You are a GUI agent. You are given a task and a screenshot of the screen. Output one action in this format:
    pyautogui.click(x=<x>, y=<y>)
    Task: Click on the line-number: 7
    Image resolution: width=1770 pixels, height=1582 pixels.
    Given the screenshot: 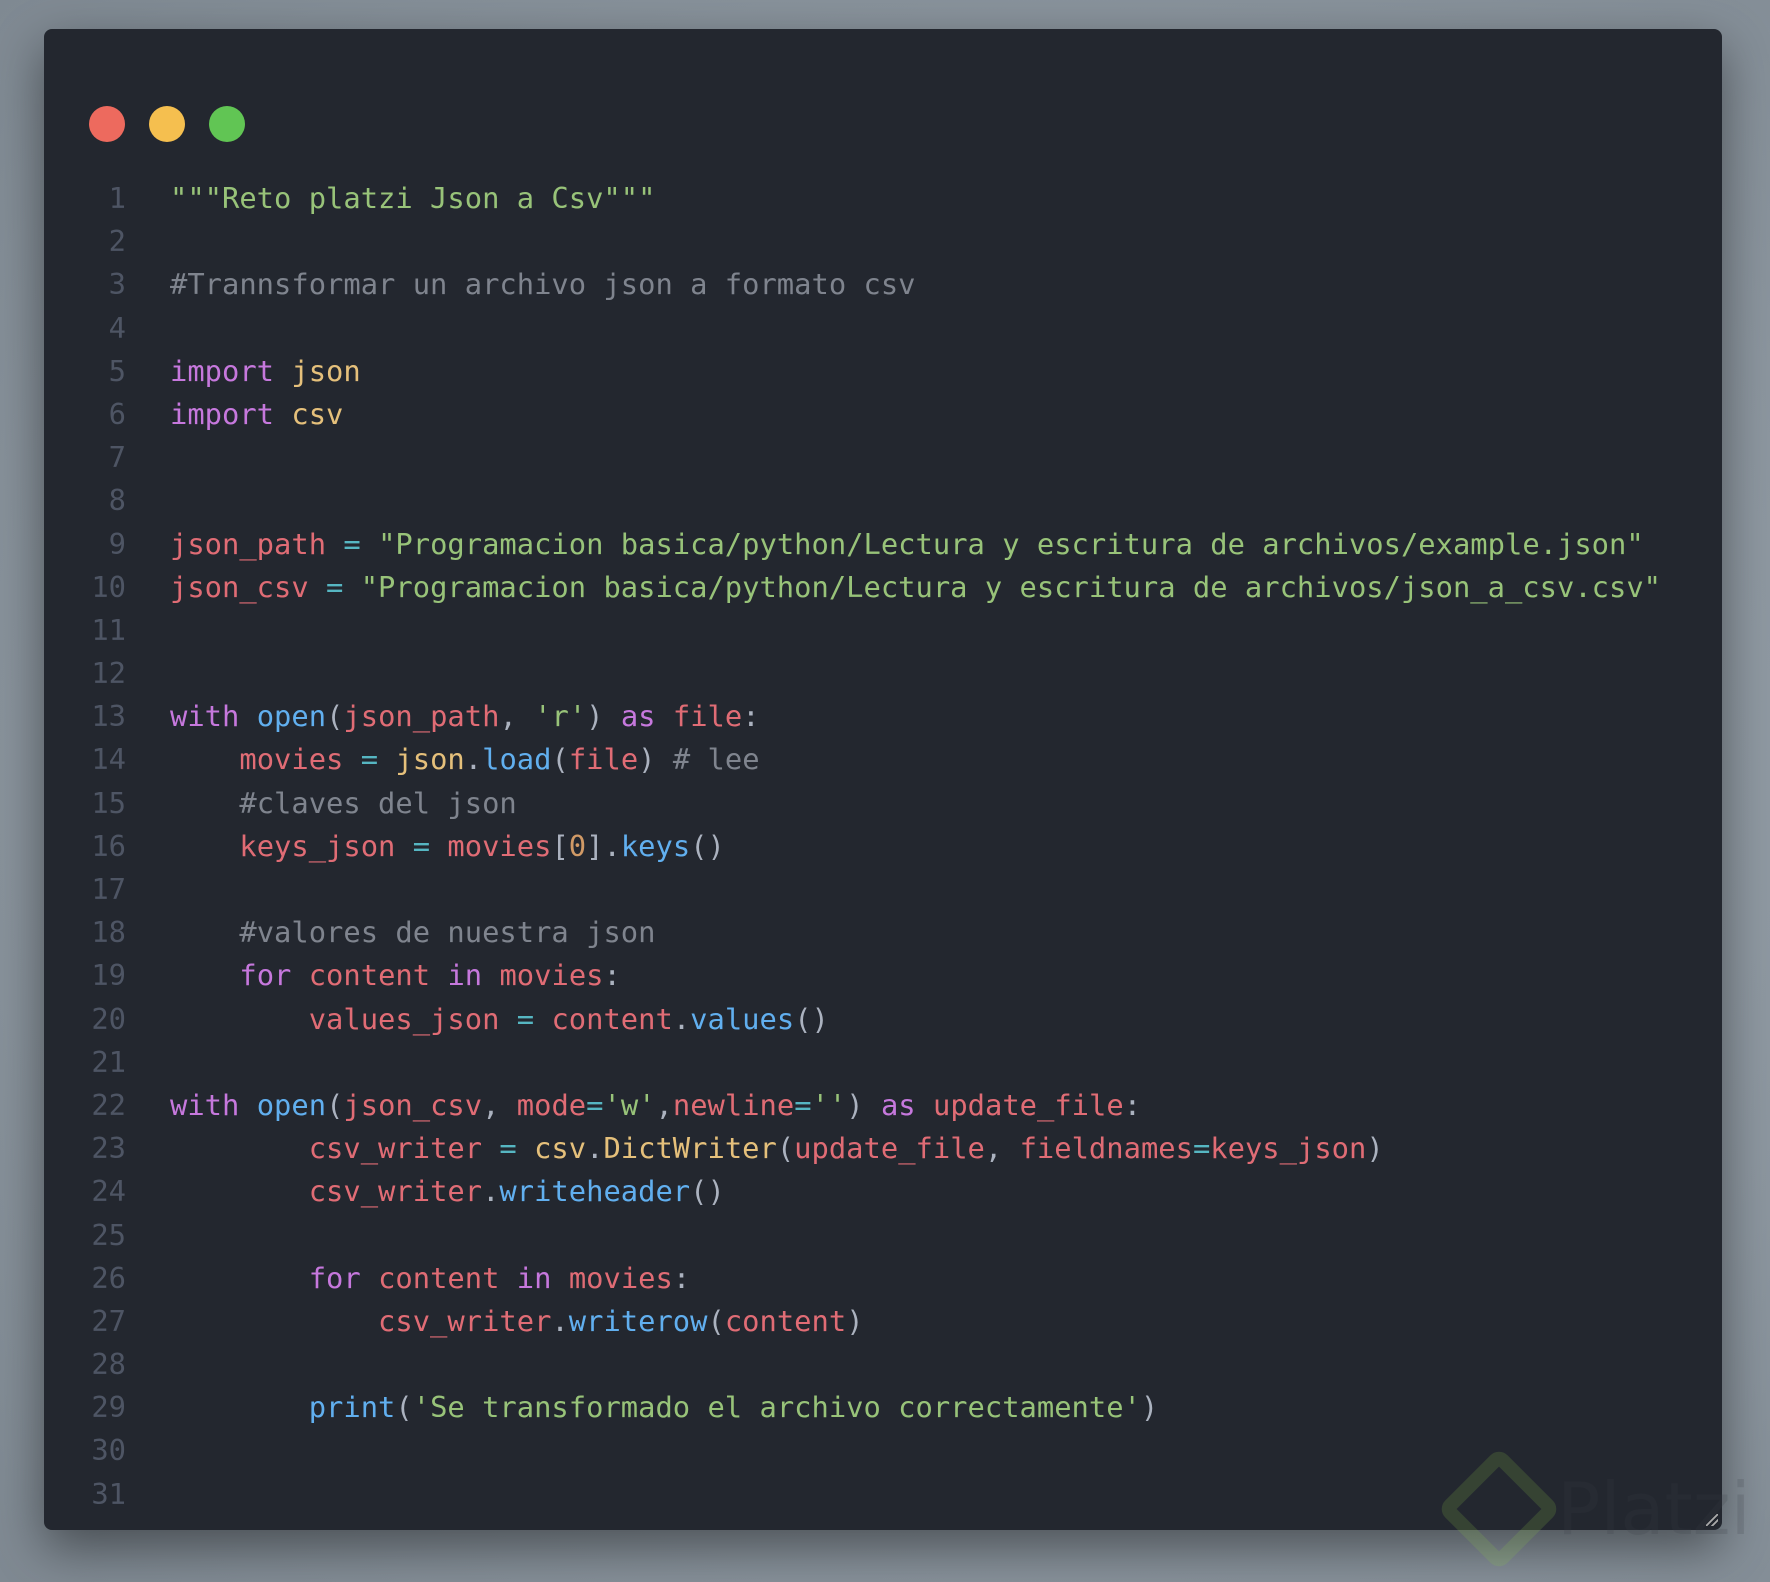 What is the action you would take?
    pyautogui.click(x=117, y=457)
    